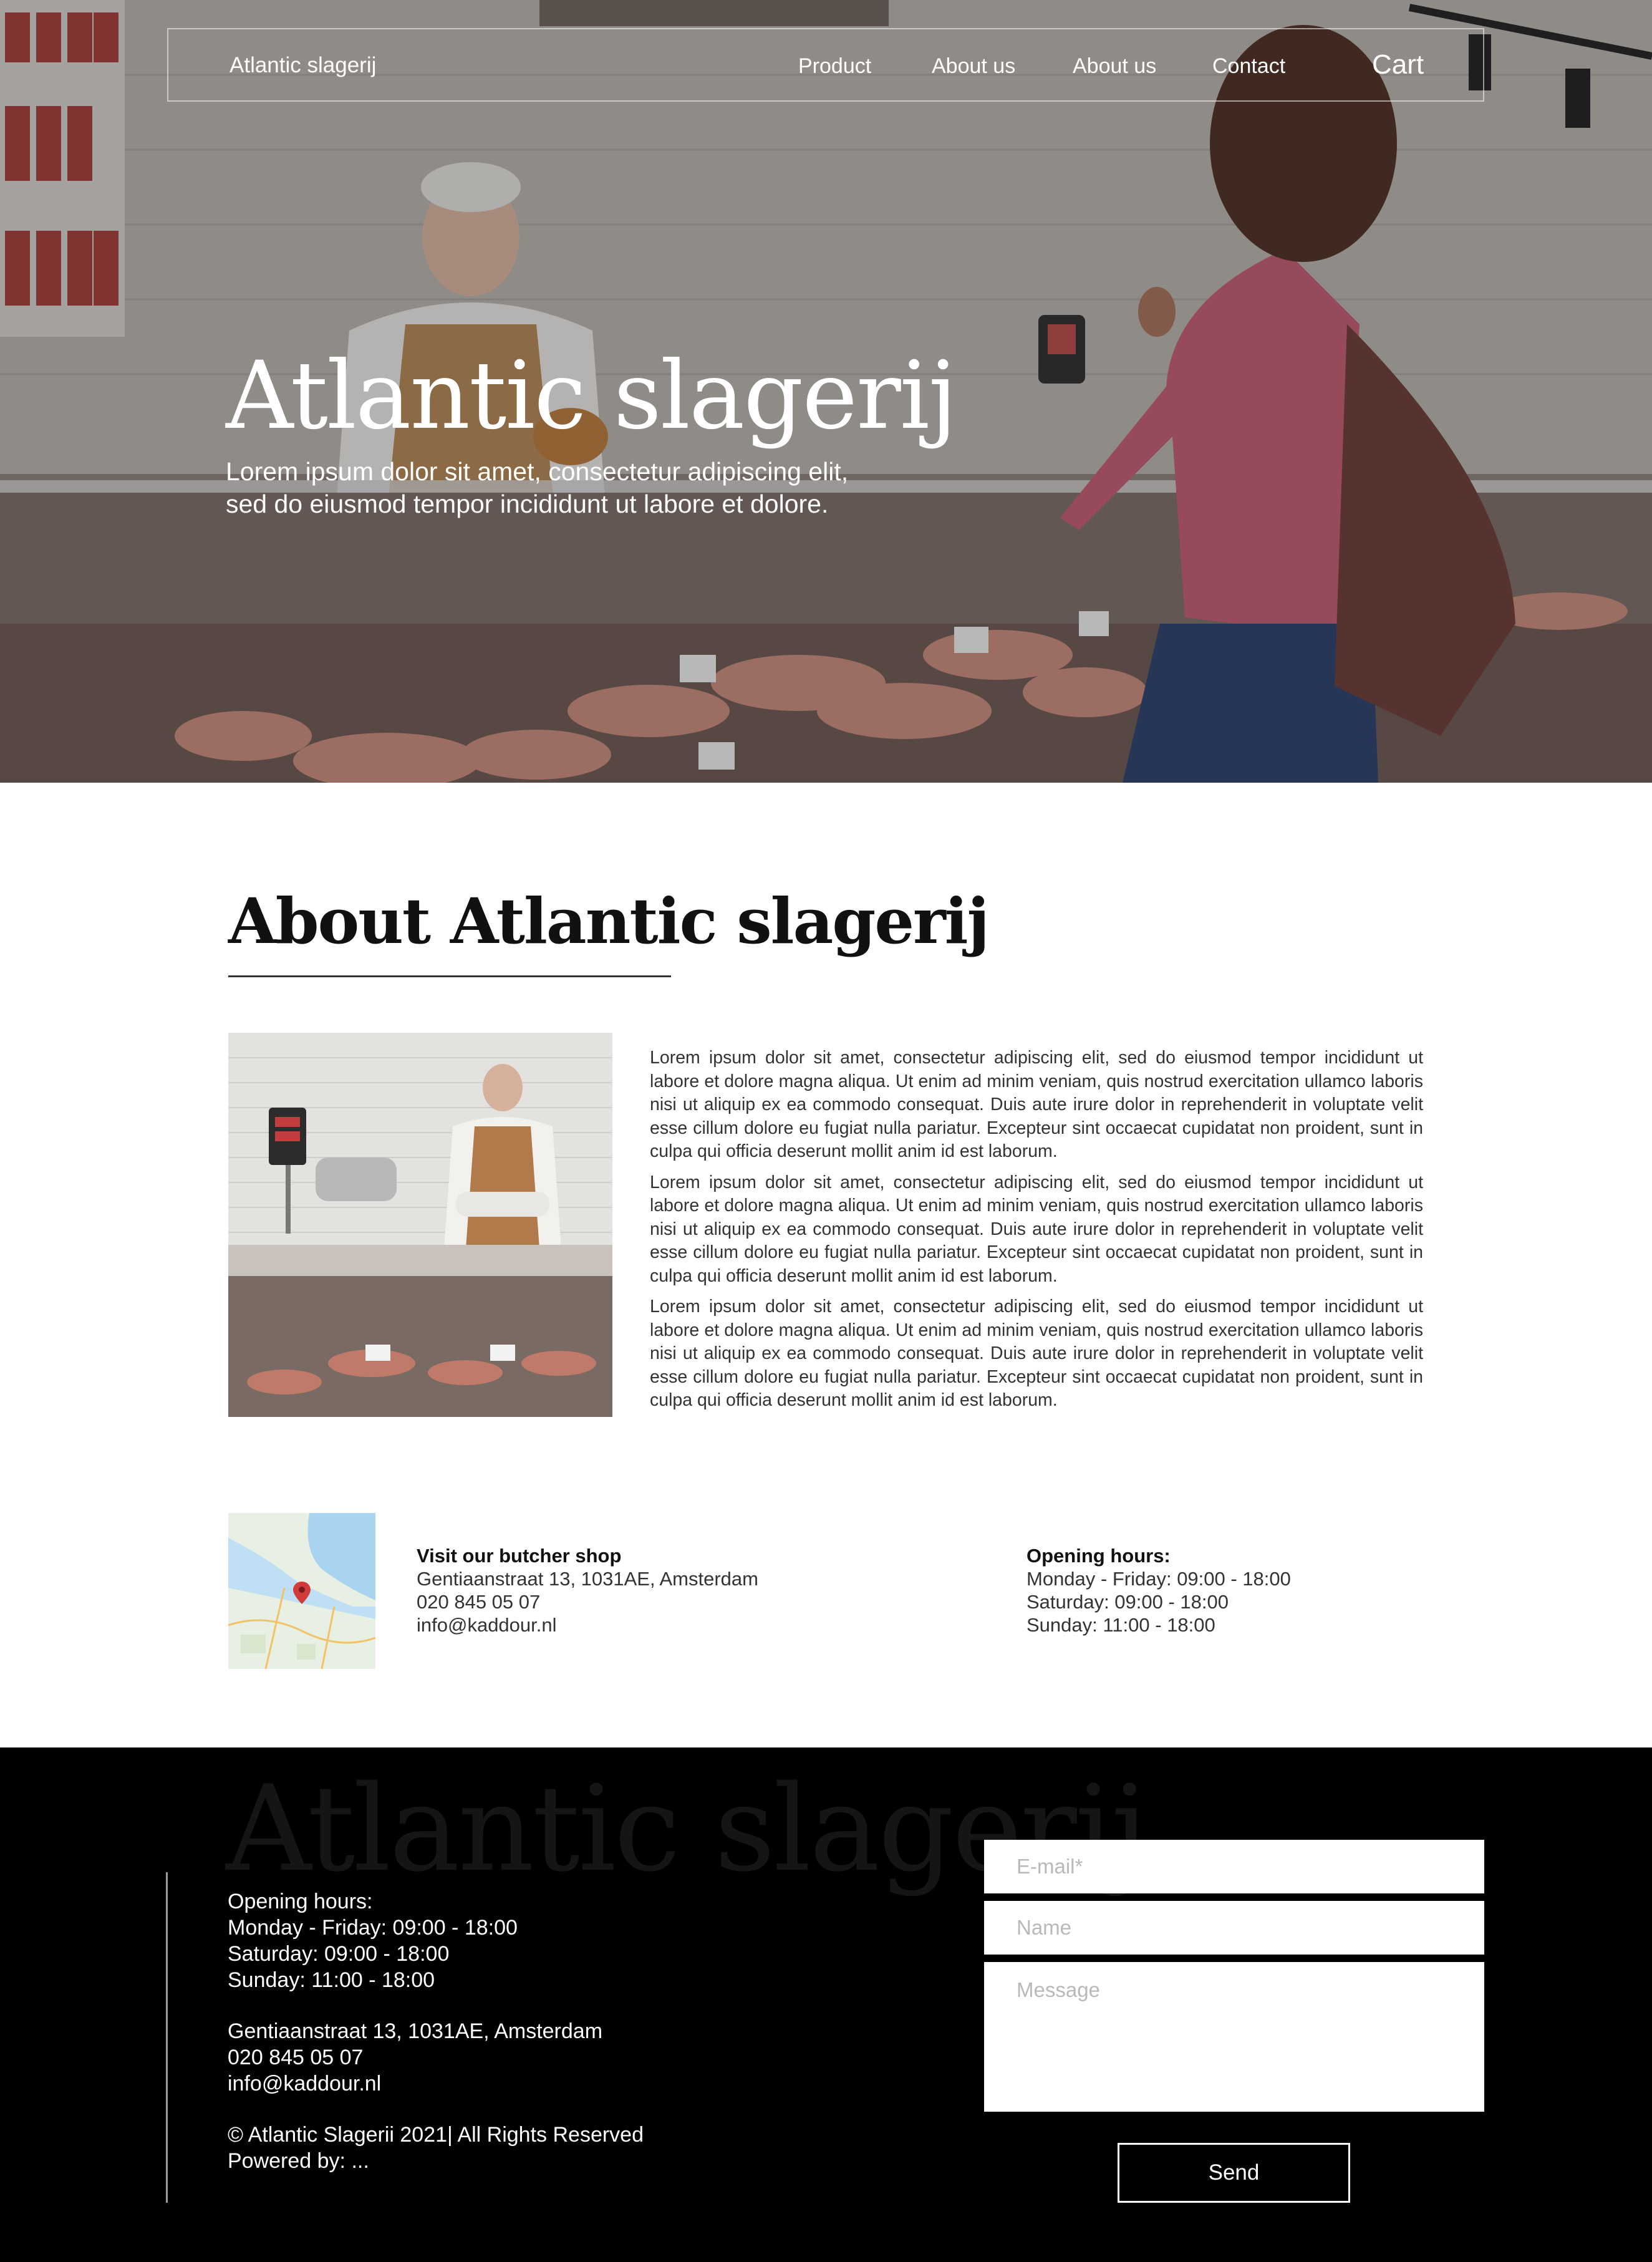 This screenshot has height=2262, width=1652. What do you see at coordinates (1127, 1602) in the screenshot?
I see `hours-saturday: Saturday: 09:00 - 18:00` at bounding box center [1127, 1602].